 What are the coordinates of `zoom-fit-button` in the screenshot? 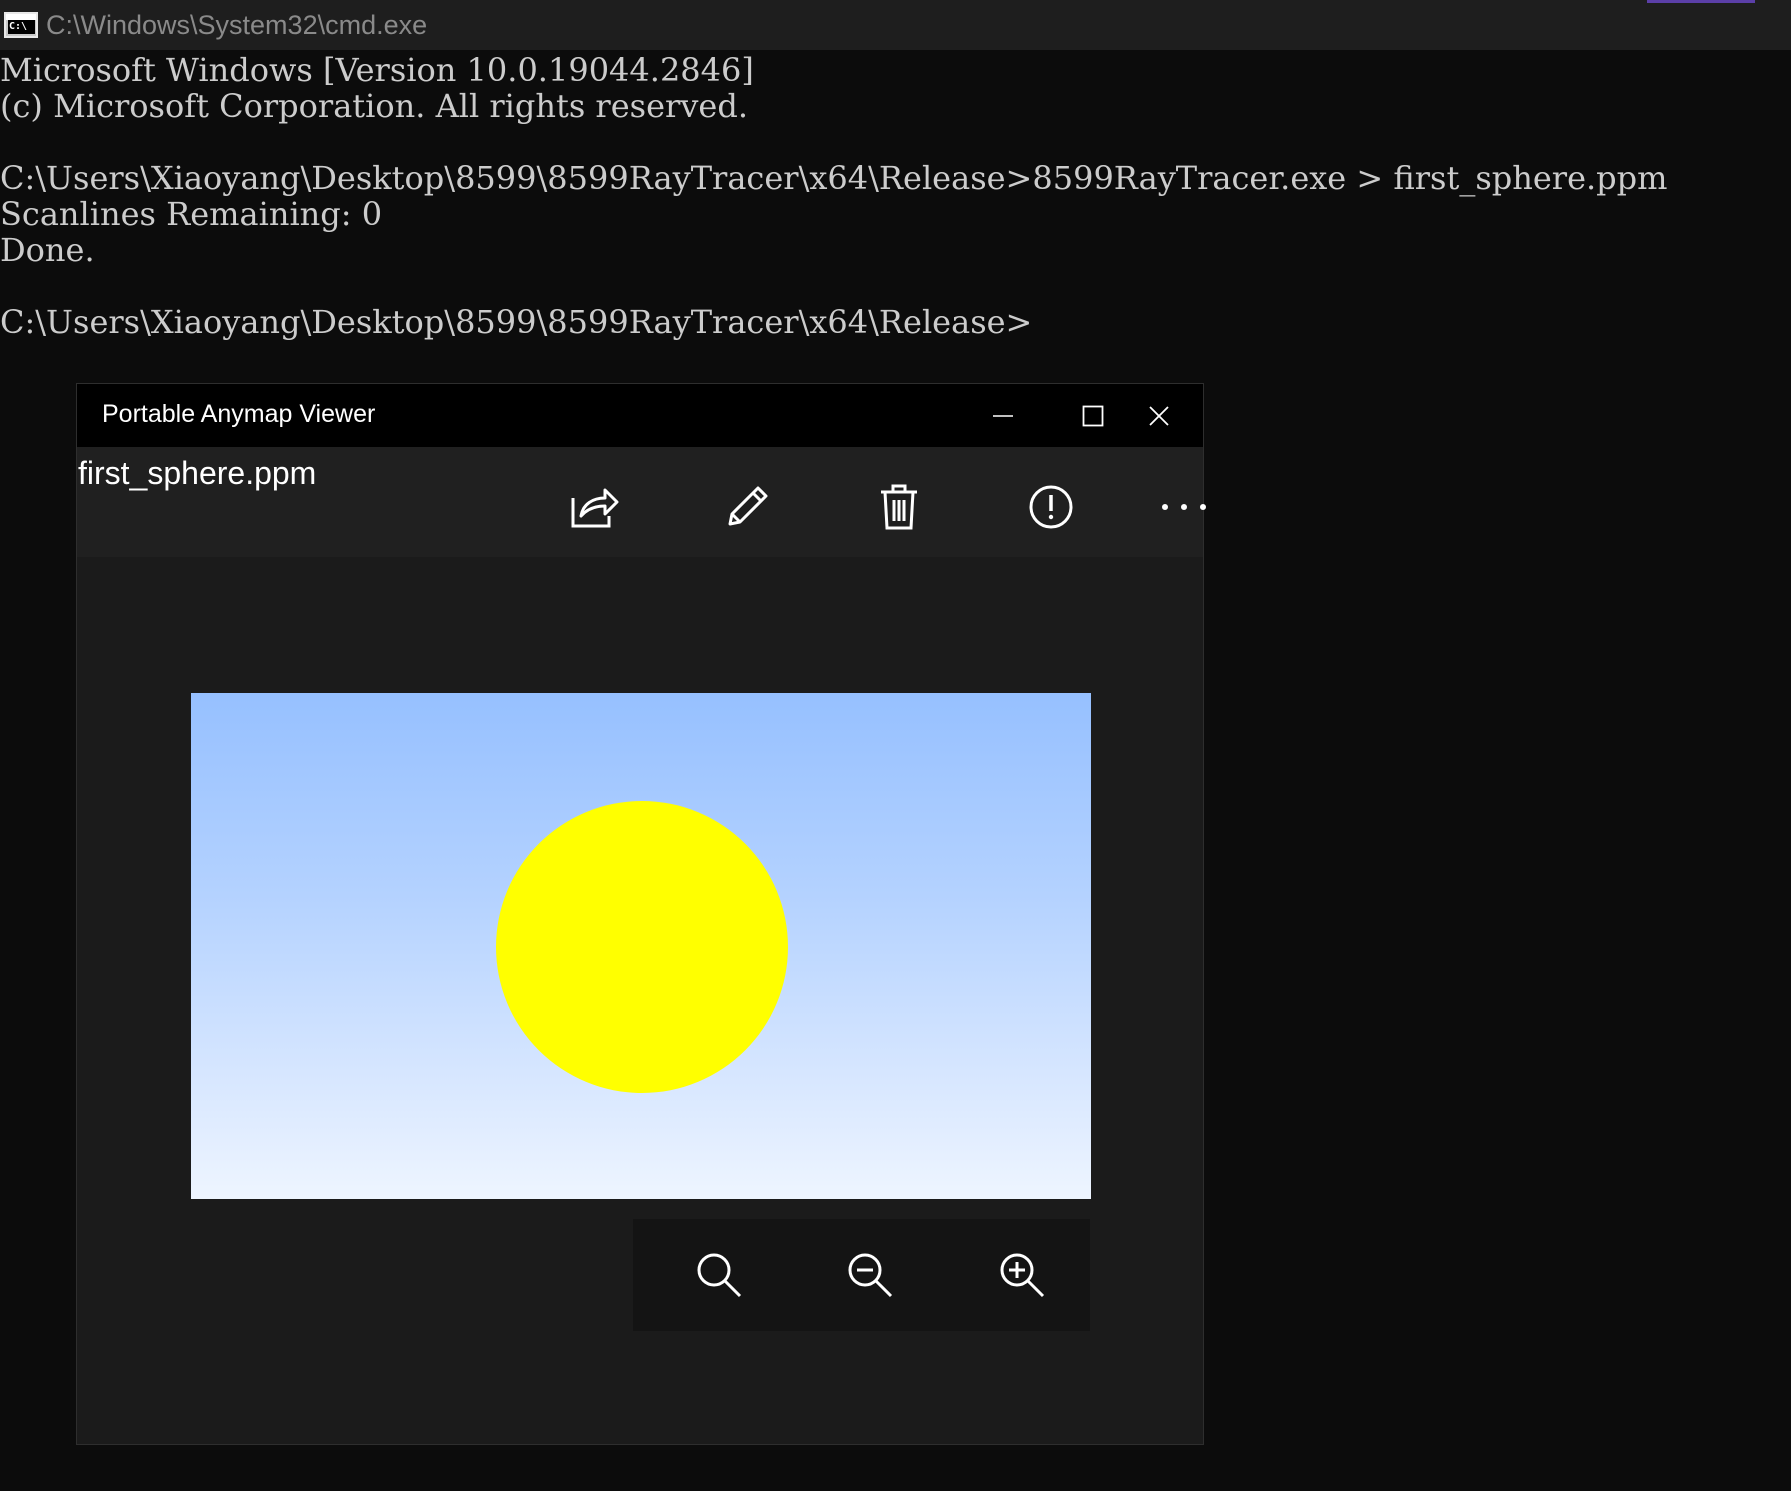 It's located at (719, 1275).